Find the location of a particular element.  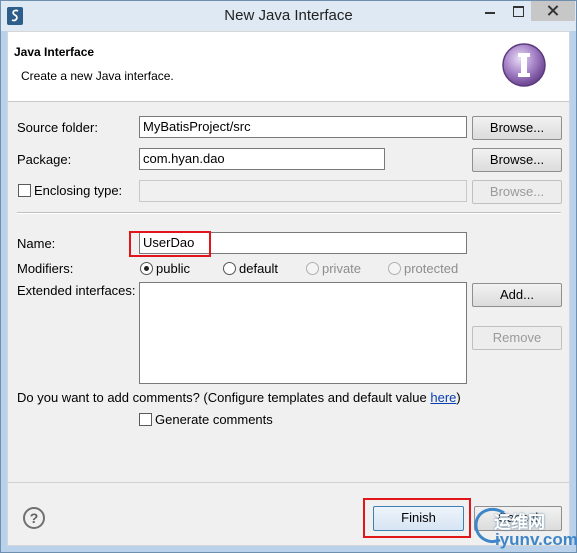

finish-button: Finish is located at coordinates (418, 518).